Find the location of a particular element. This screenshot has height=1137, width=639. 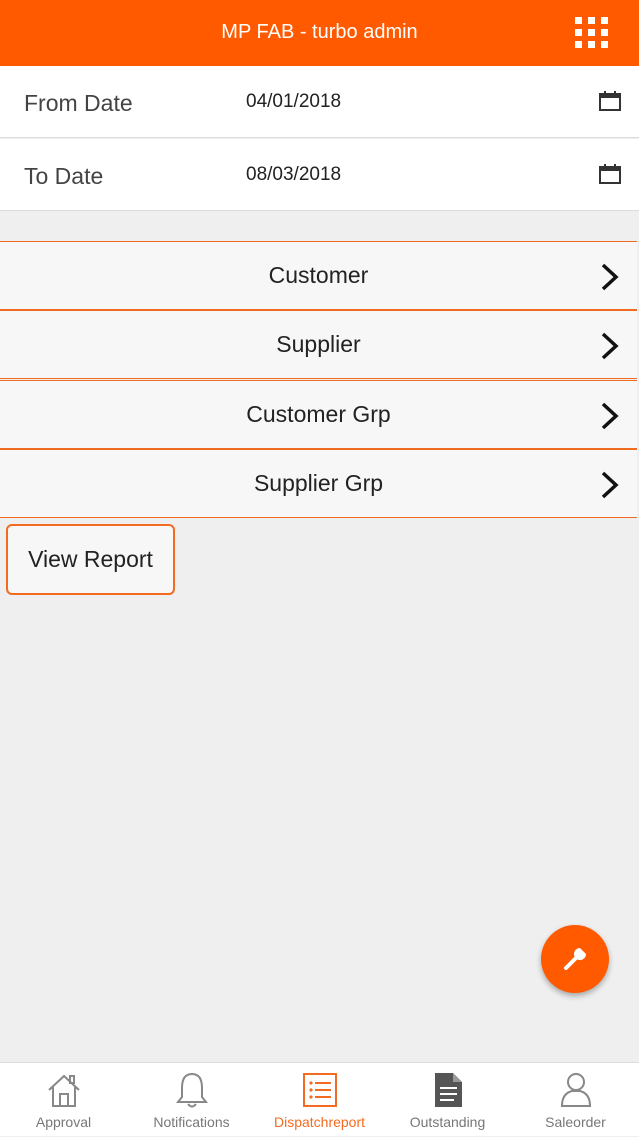

tab-outstanding: Outstanding is located at coordinates (447, 1100).